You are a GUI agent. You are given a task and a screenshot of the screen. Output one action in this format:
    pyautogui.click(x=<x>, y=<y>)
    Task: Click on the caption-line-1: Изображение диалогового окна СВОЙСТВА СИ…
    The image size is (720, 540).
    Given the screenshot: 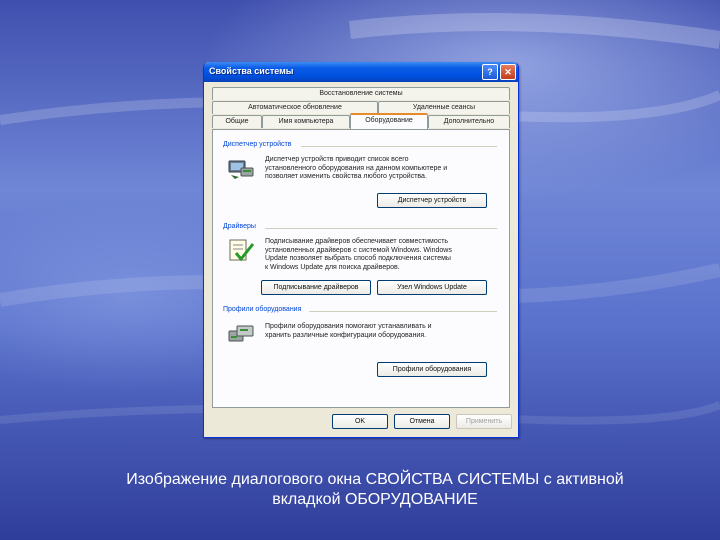 What is the action you would take?
    pyautogui.click(x=375, y=479)
    